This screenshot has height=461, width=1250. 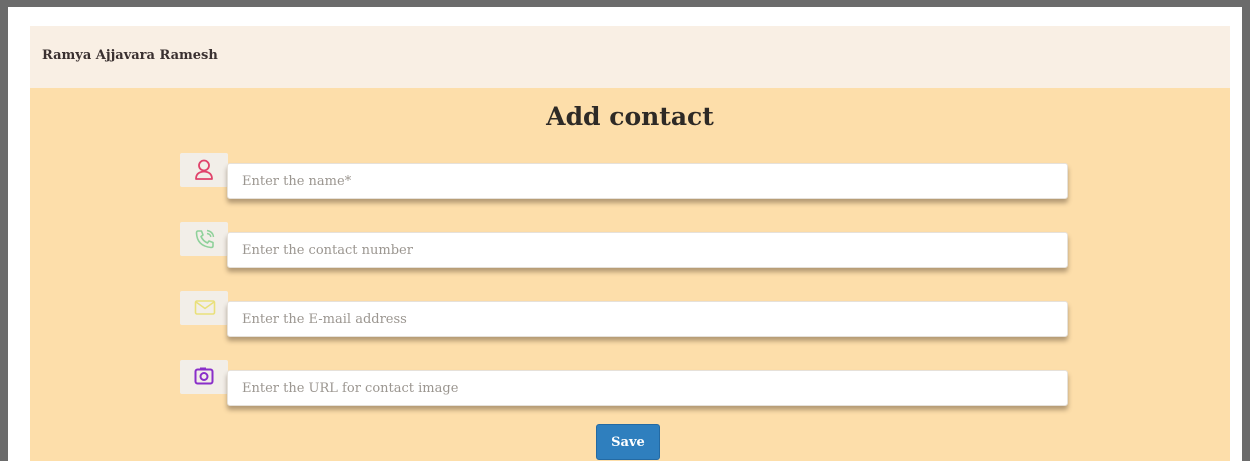 I want to click on name-row, so click(x=625, y=176).